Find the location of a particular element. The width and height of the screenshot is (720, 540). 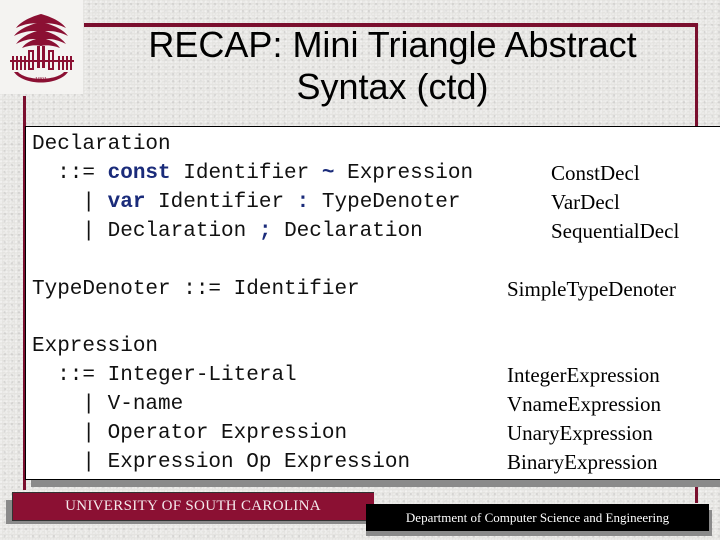

declaration-rule: ::= const Identifier ~ Expression is located at coordinates (252, 173).